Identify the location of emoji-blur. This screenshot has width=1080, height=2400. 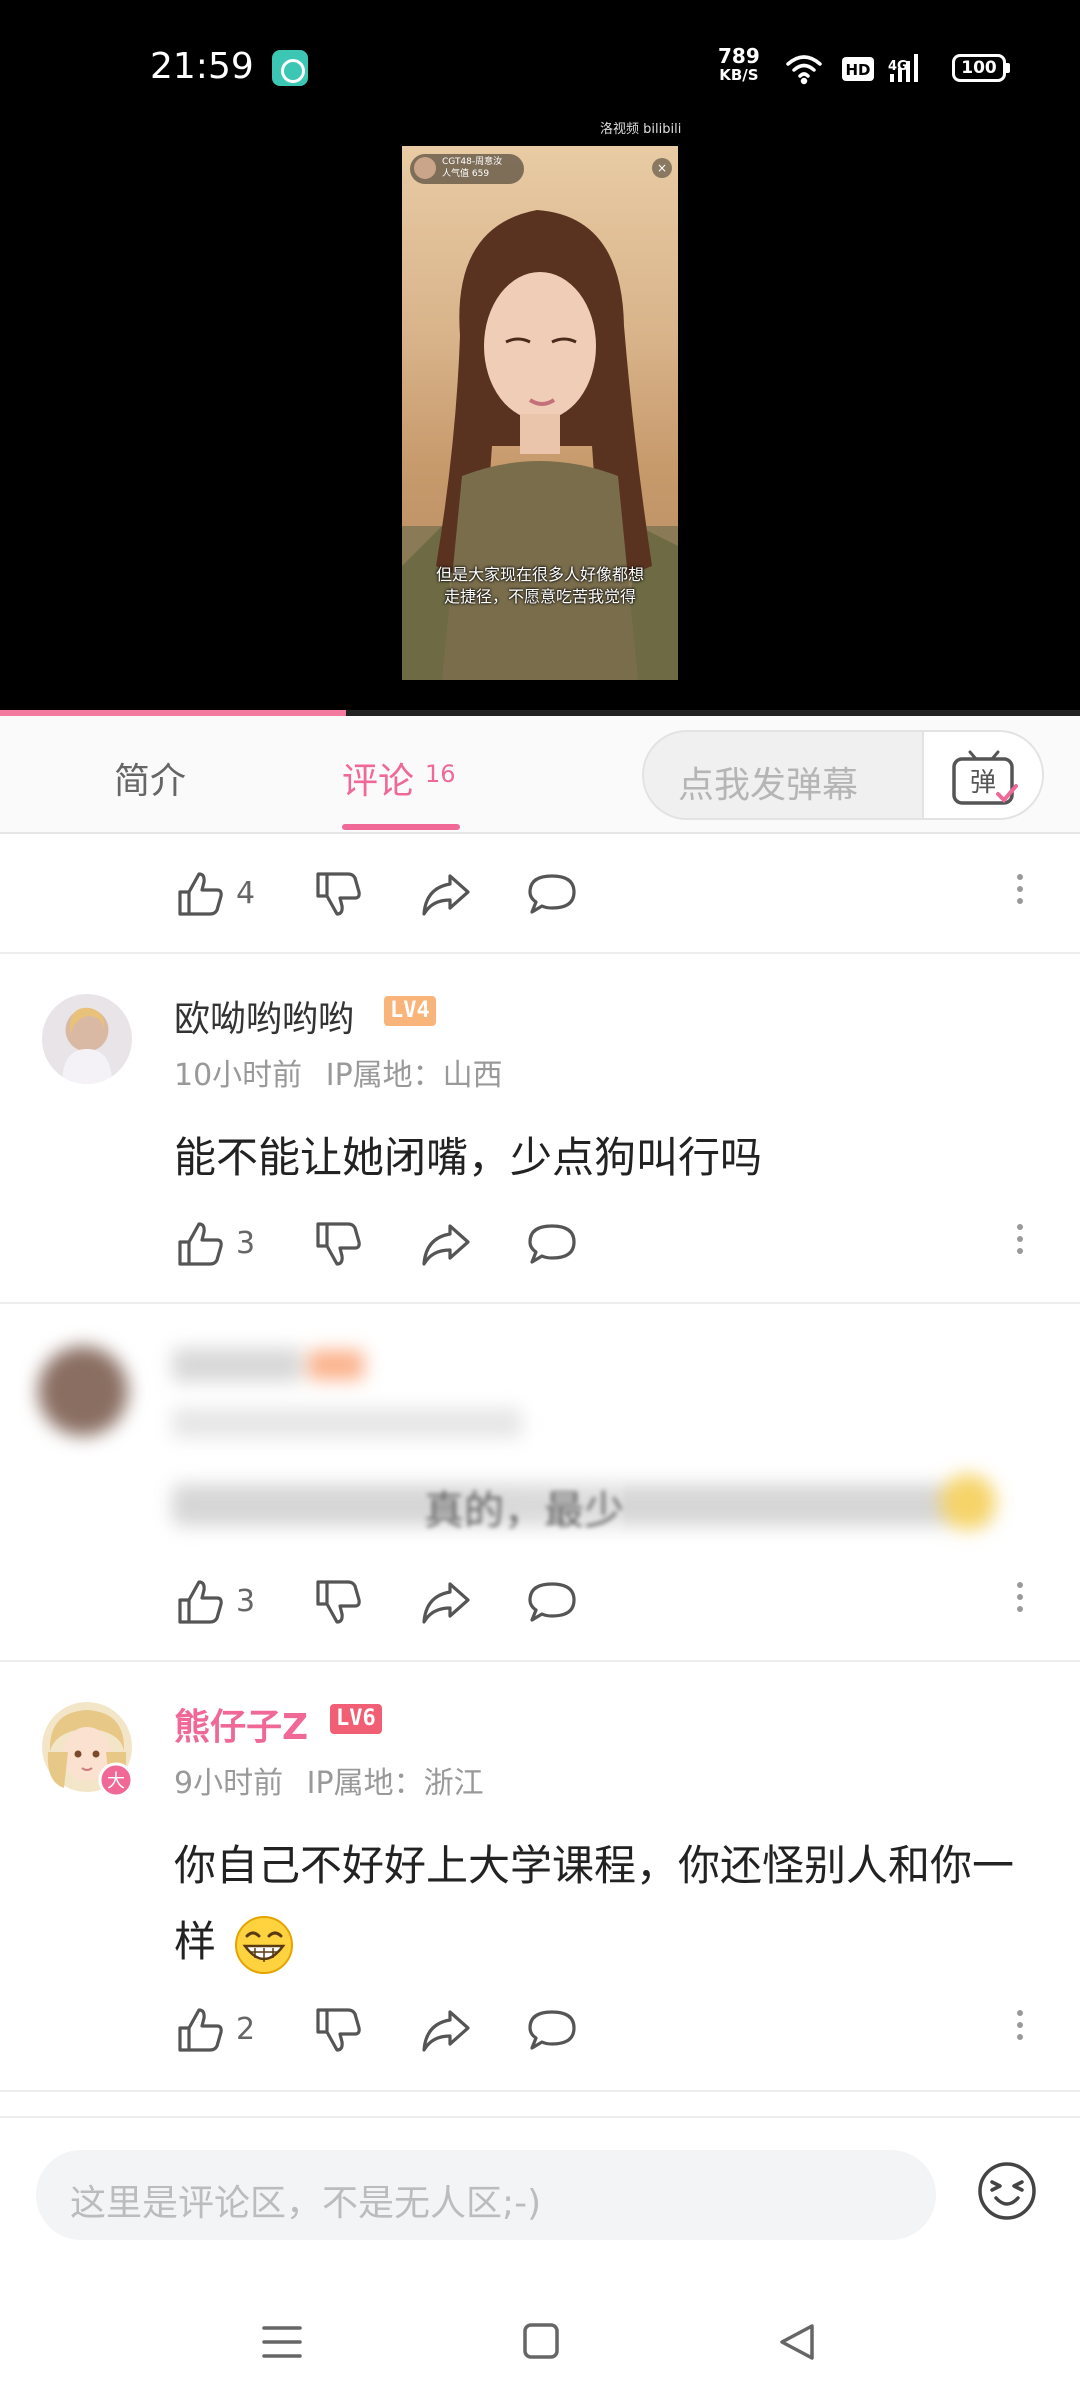
(968, 1502).